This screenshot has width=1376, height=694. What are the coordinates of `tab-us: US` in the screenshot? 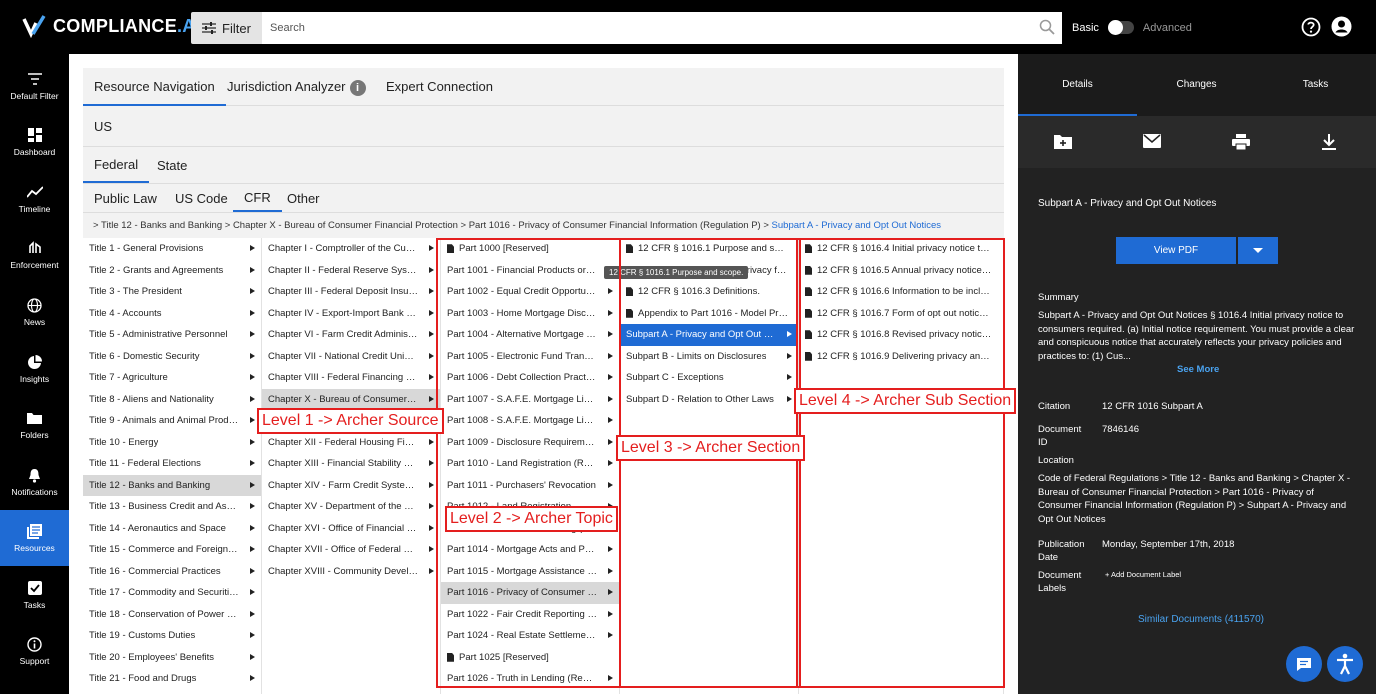 It's located at (103, 126).